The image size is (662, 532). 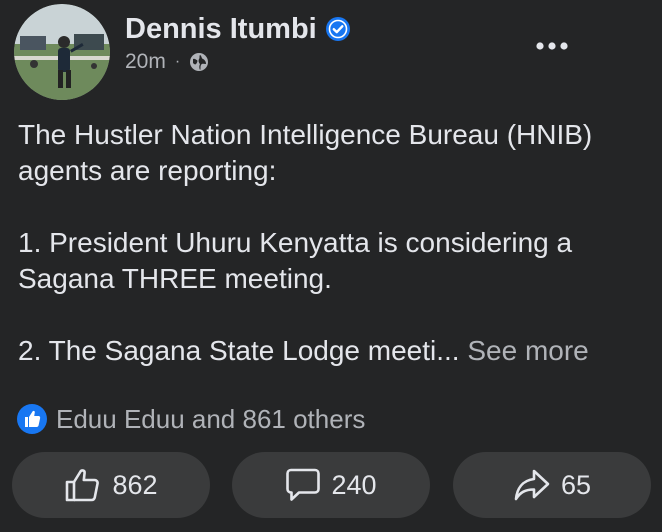 What do you see at coordinates (576, 484) in the screenshot?
I see `share-count: 65` at bounding box center [576, 484].